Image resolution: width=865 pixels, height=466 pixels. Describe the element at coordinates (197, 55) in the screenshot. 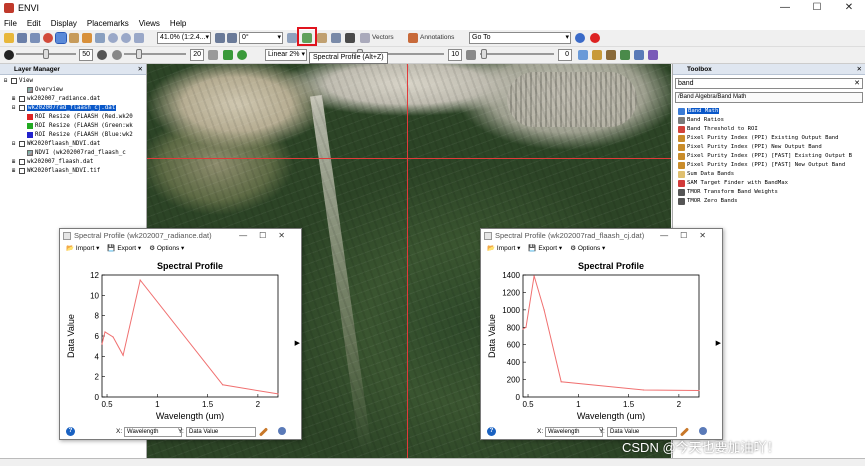

I see `contrast-value: 20` at that location.